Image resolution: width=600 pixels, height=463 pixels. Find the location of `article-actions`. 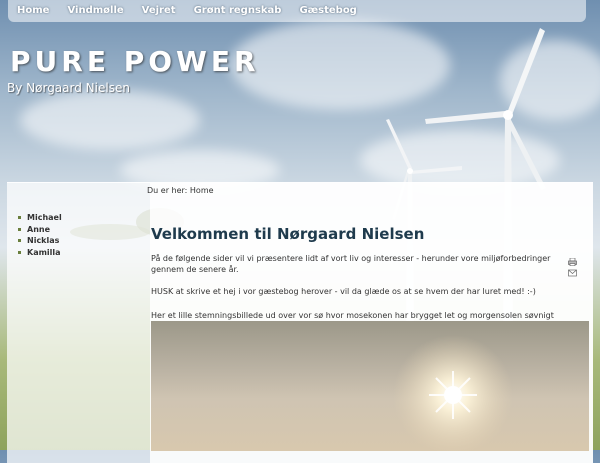

article-actions is located at coordinates (572, 269).